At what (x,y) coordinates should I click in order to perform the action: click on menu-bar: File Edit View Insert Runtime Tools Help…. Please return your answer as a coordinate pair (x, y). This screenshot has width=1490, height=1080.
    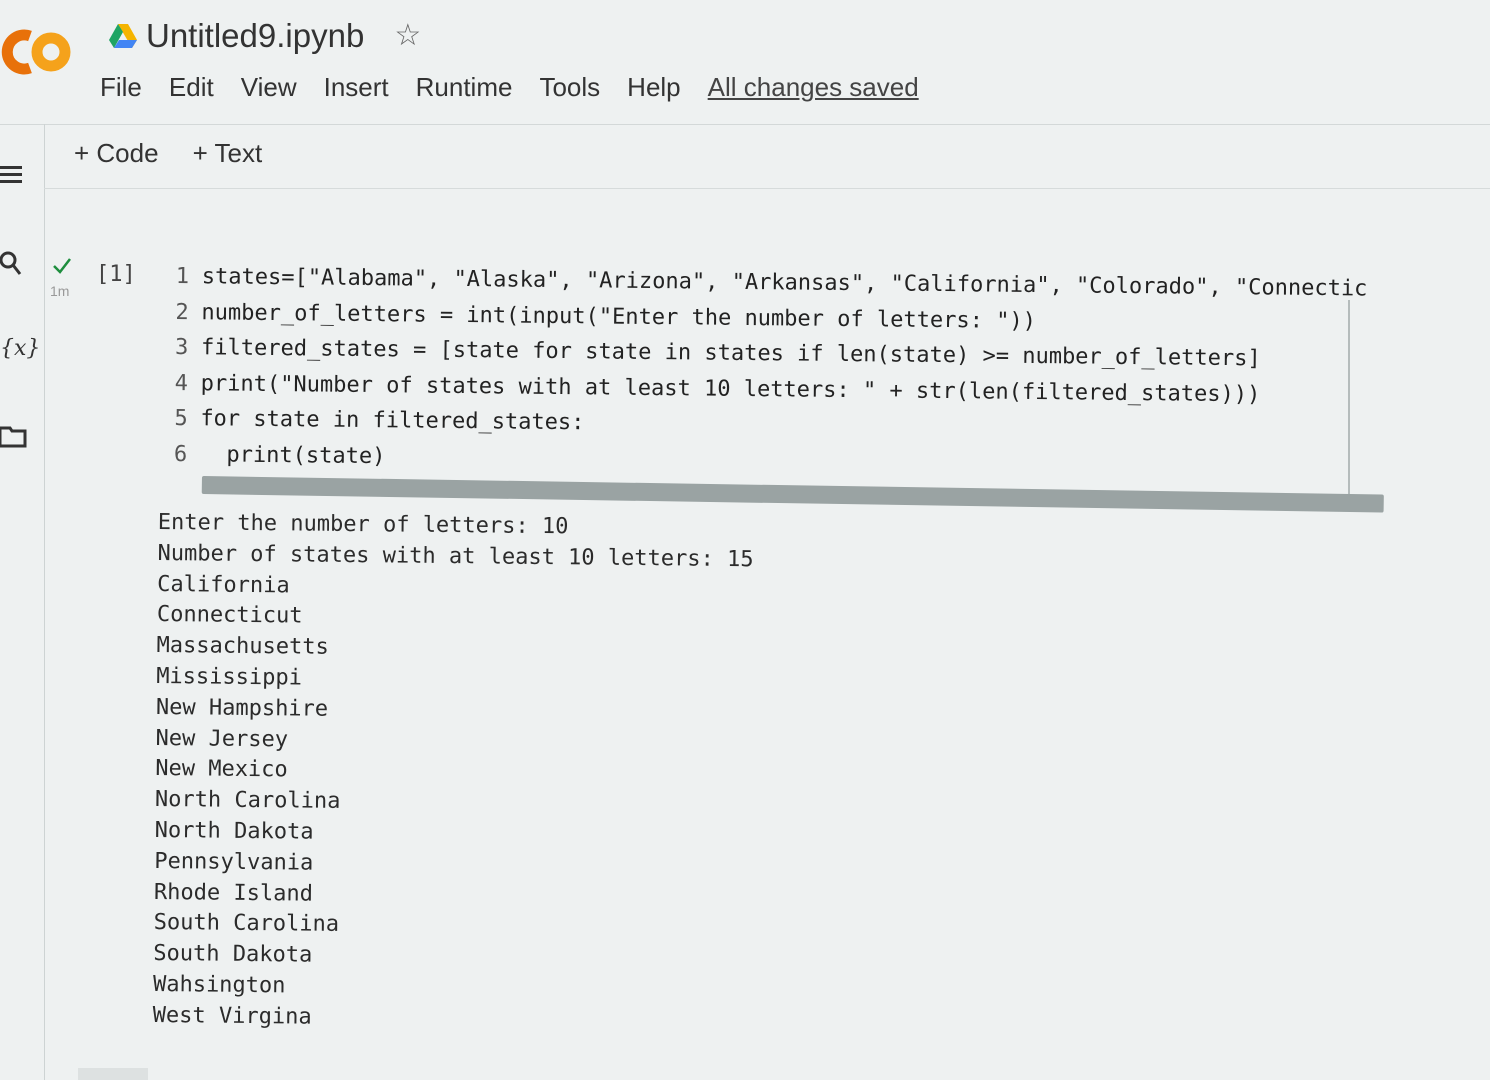
    Looking at the image, I should click on (509, 87).